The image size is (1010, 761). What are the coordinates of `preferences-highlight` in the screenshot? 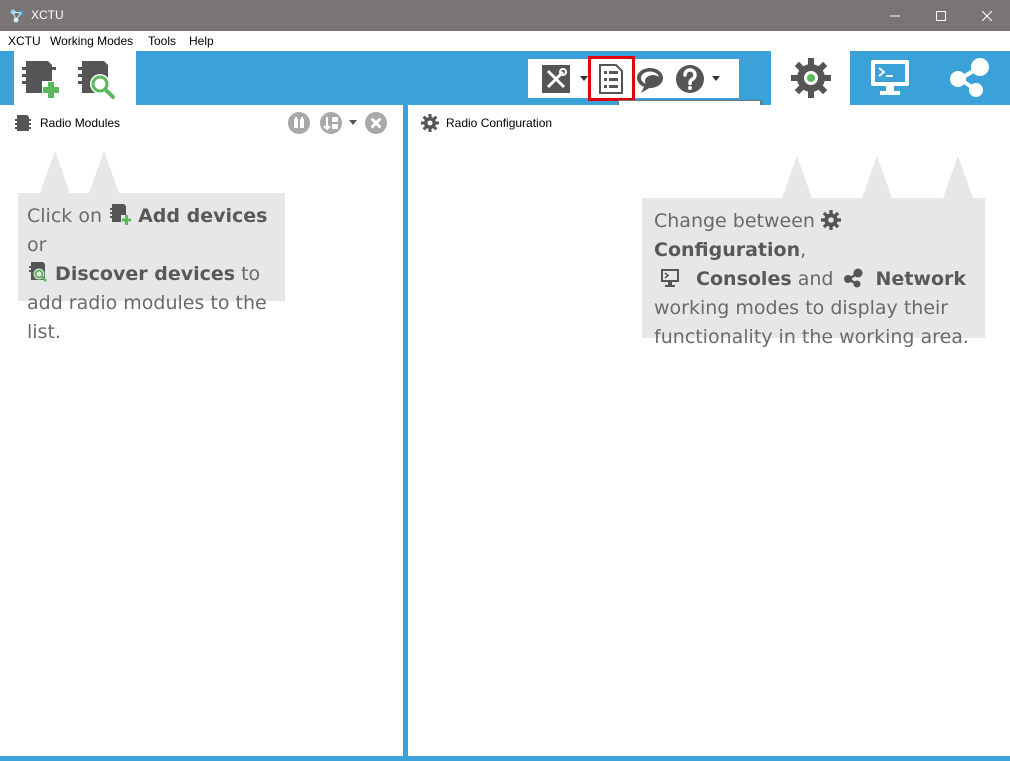 It's located at (611, 78).